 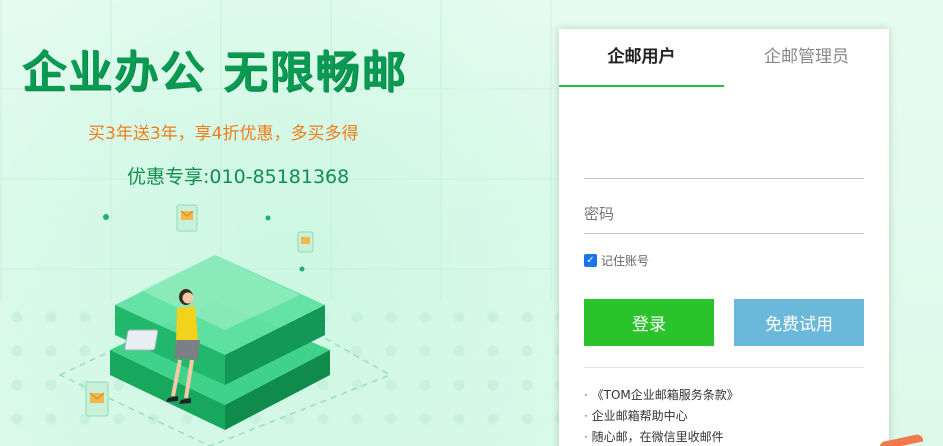 What do you see at coordinates (724, 395) in the screenshot?
I see `terms-link: 《TOM企业邮箱服务条款》` at bounding box center [724, 395].